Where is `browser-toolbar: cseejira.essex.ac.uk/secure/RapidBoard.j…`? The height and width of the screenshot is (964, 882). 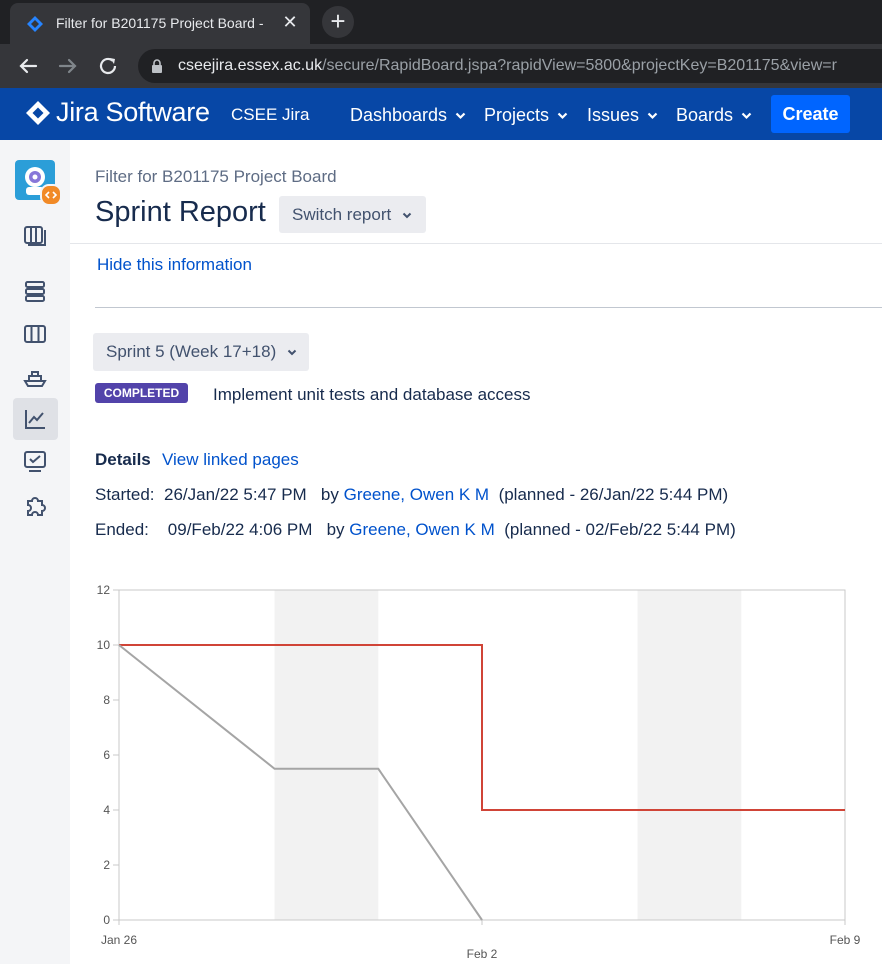 browser-toolbar: cseejira.essex.ac.uk/secure/RapidBoard.j… is located at coordinates (441, 66).